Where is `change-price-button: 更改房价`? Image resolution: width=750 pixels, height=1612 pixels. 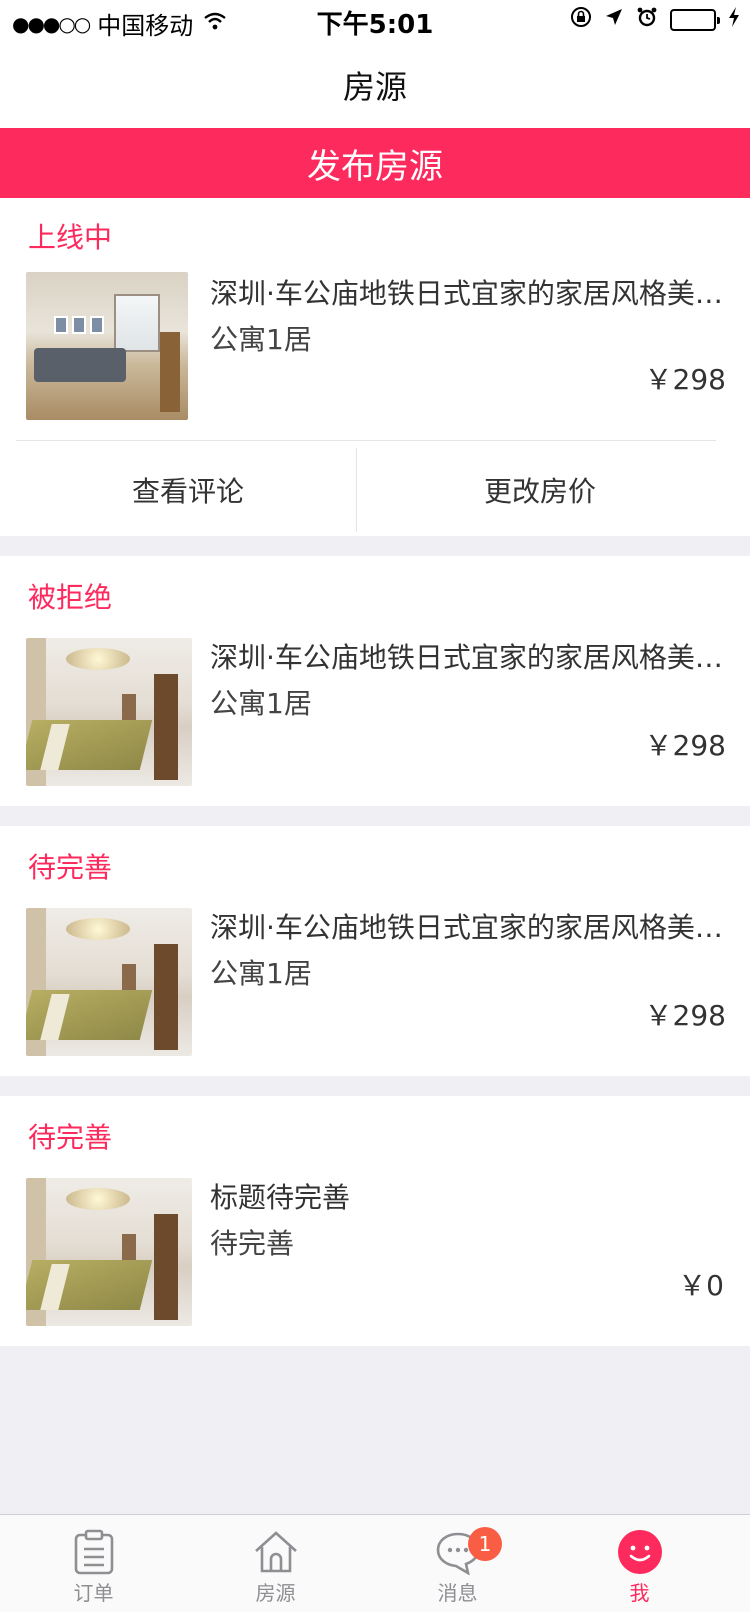 change-price-button: 更改房价 is located at coordinates (540, 490).